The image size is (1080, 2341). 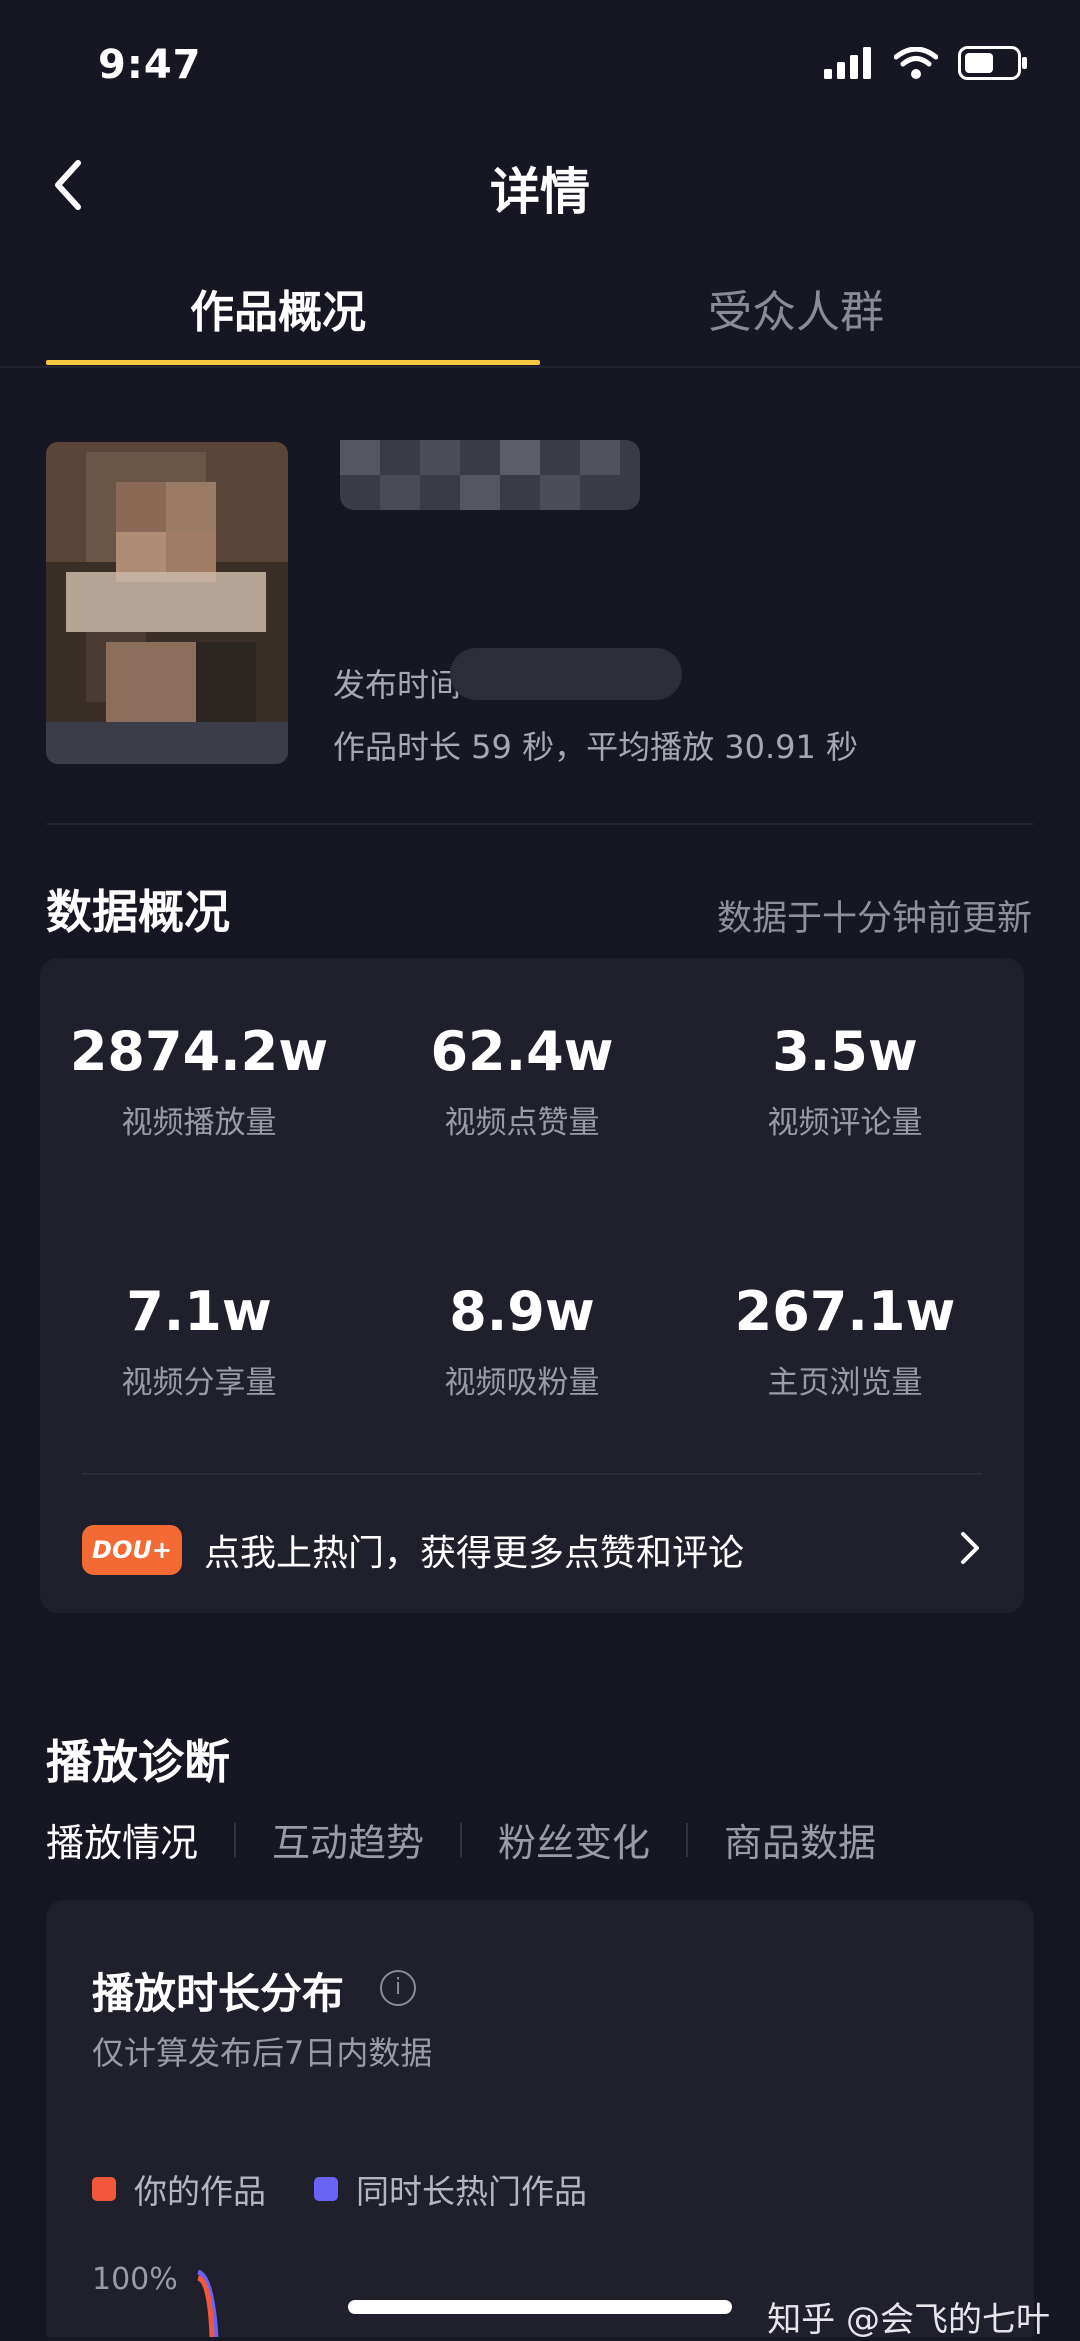 What do you see at coordinates (471, 2191) in the screenshot?
I see `legend-label: 同时长热门作品` at bounding box center [471, 2191].